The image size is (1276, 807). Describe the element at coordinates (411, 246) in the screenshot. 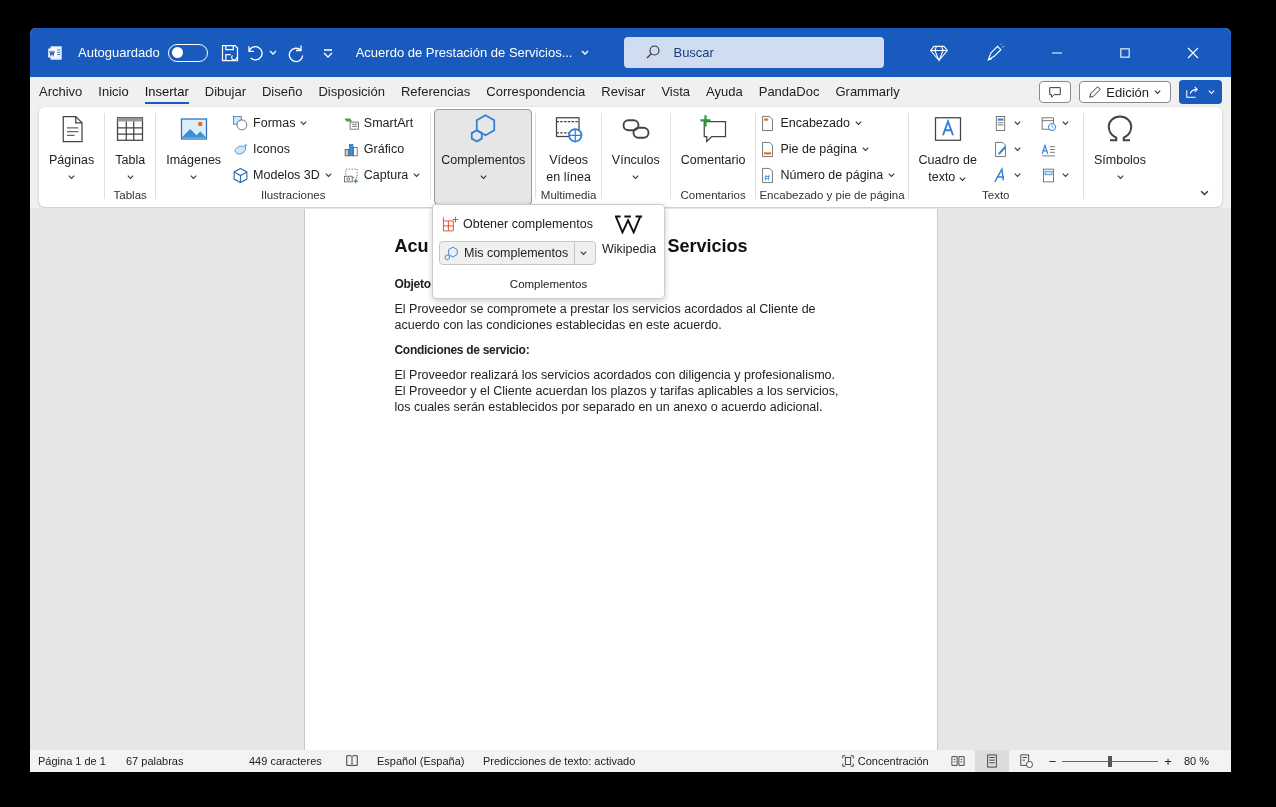

I see `document-heading: Acu` at that location.